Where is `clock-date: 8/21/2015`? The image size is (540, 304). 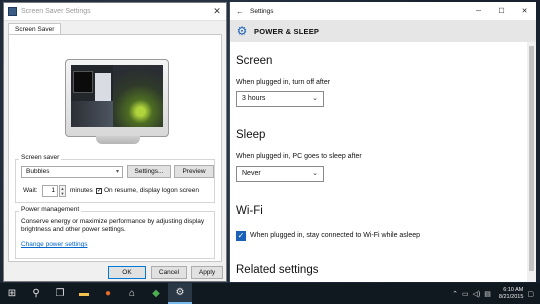 clock-date: 8/21/2015 is located at coordinates (511, 296).